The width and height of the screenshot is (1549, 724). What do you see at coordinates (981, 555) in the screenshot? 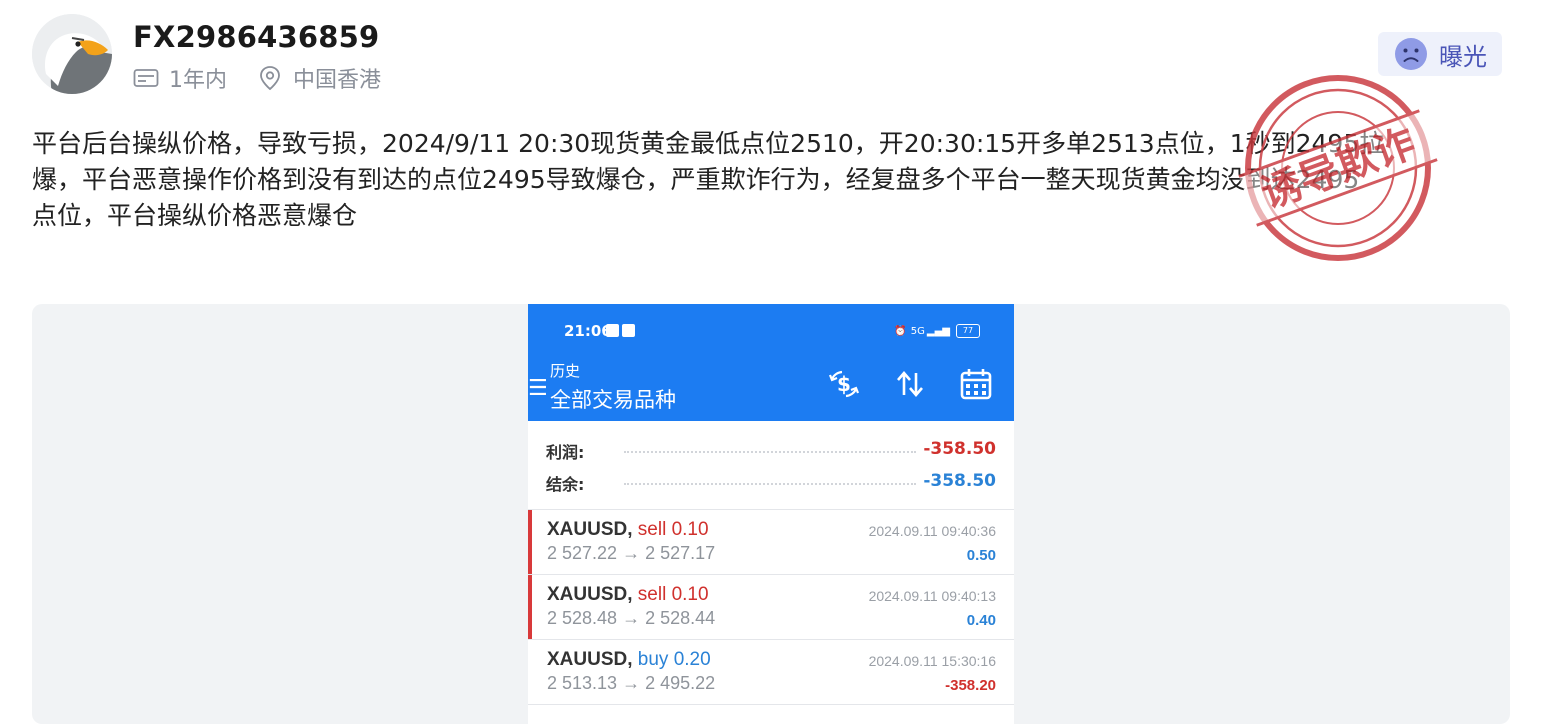
I see `trade-profit: 0.50` at bounding box center [981, 555].